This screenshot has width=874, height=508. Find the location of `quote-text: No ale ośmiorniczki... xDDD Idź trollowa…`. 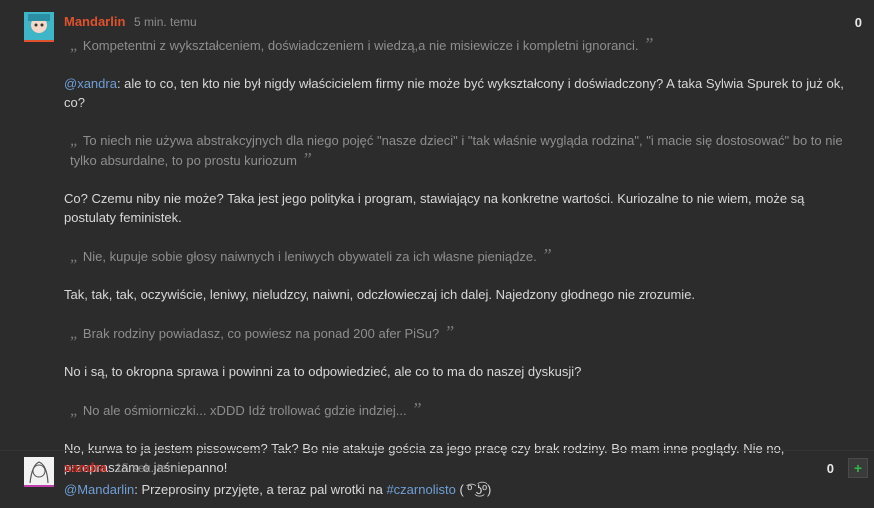

quote-text: No ale ośmiorniczki... xDDD Idź trollowa… is located at coordinates (244, 410).